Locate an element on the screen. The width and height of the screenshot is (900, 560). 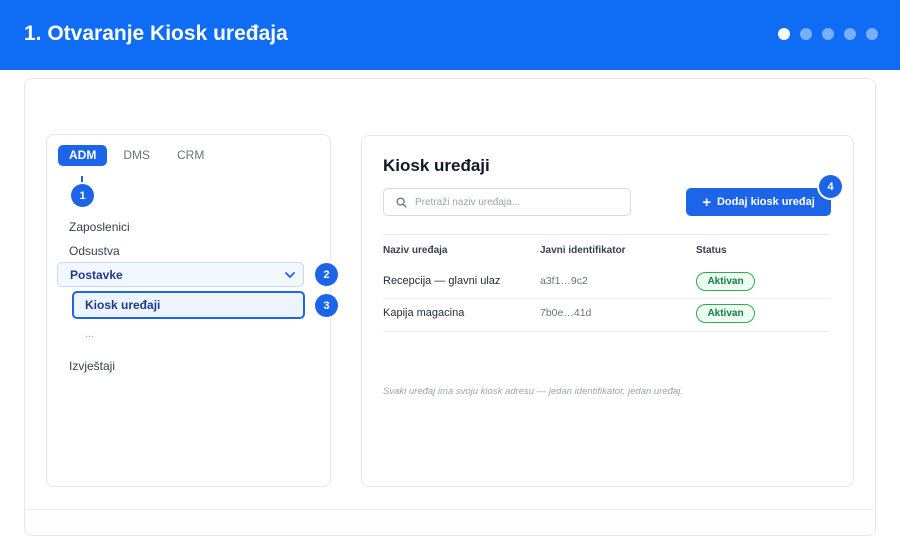
sidebar-item-label: Postavke is located at coordinates (96, 274).